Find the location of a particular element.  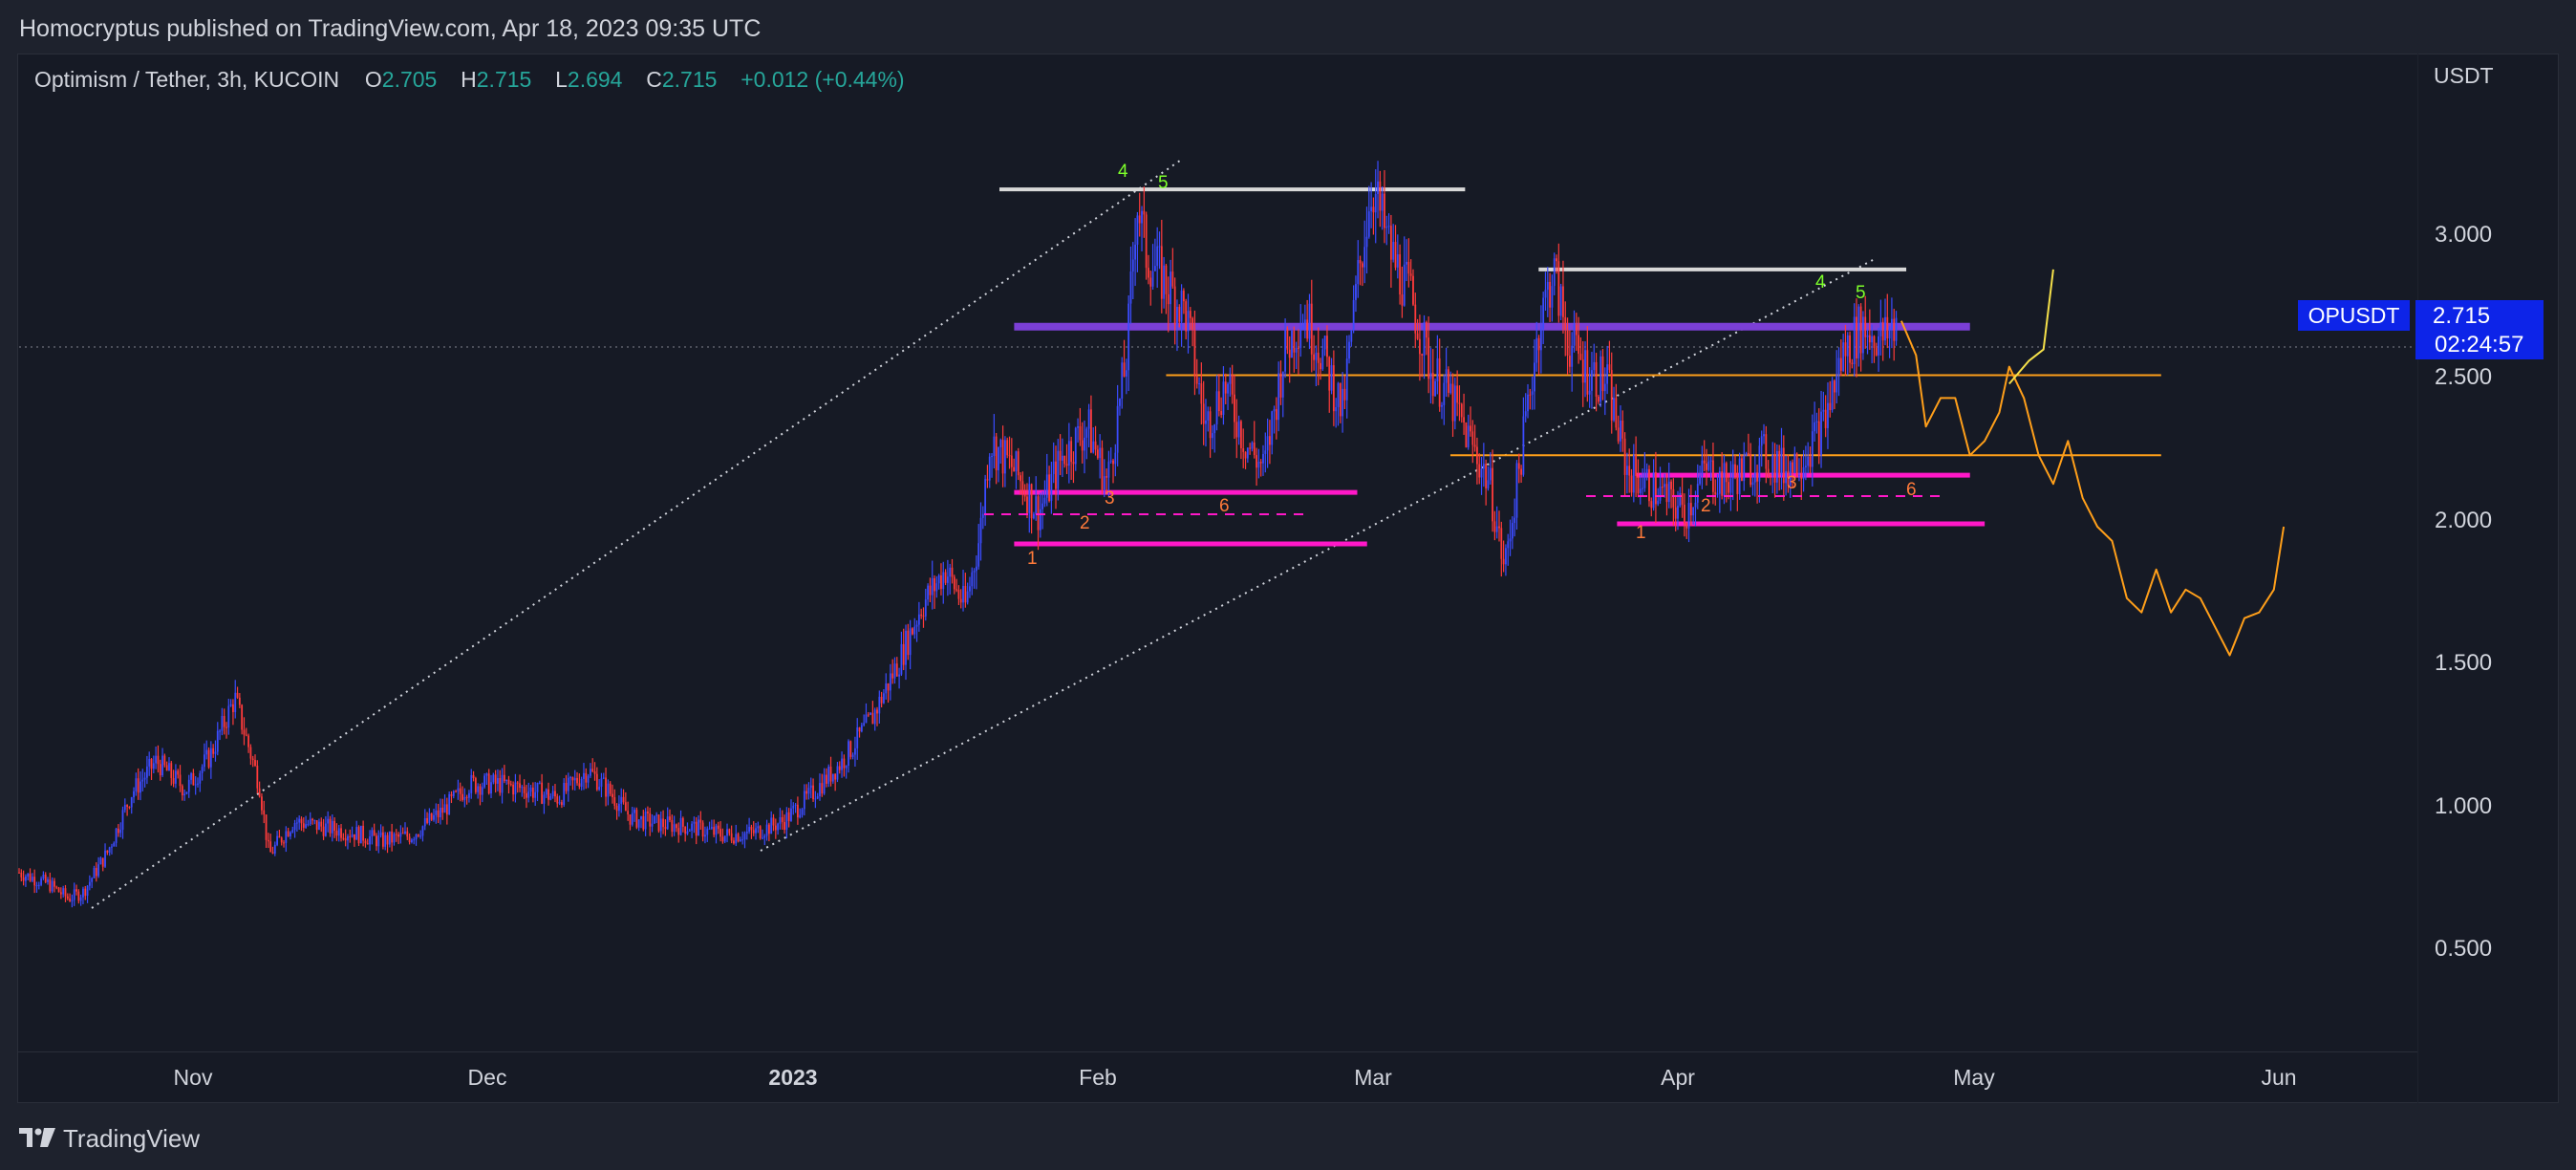

wave-left-5: 5 is located at coordinates (1163, 183).